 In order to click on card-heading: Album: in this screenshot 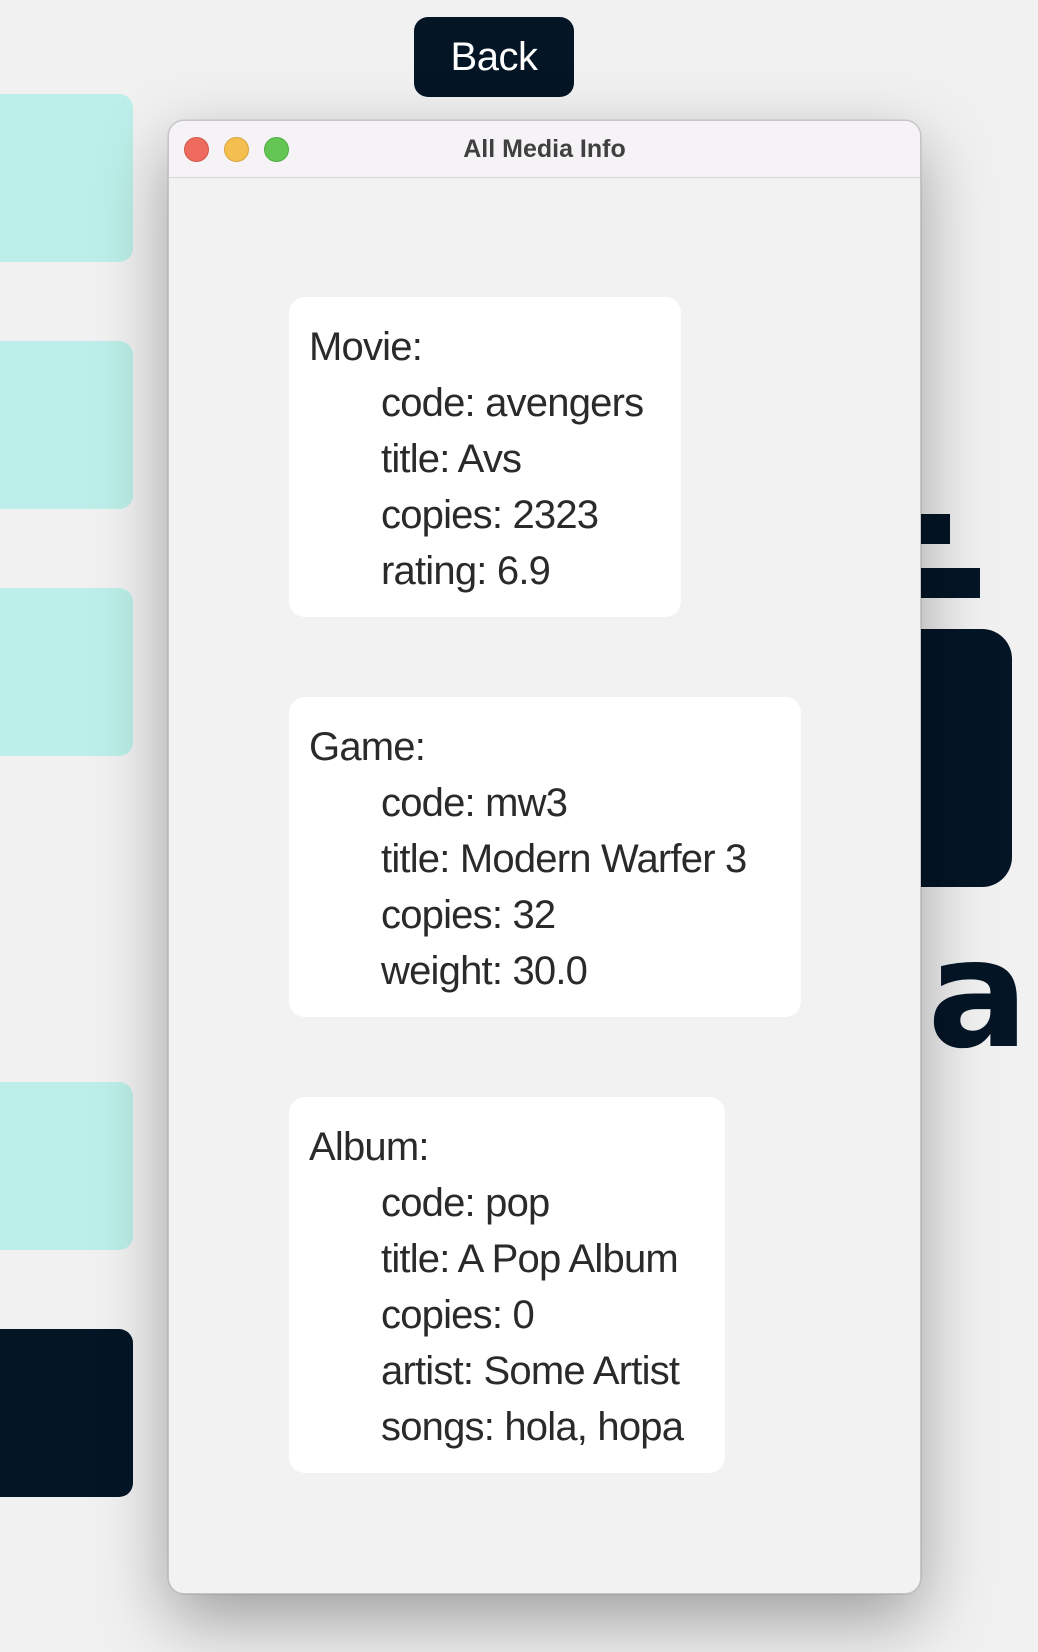, I will do `click(369, 1147)`.